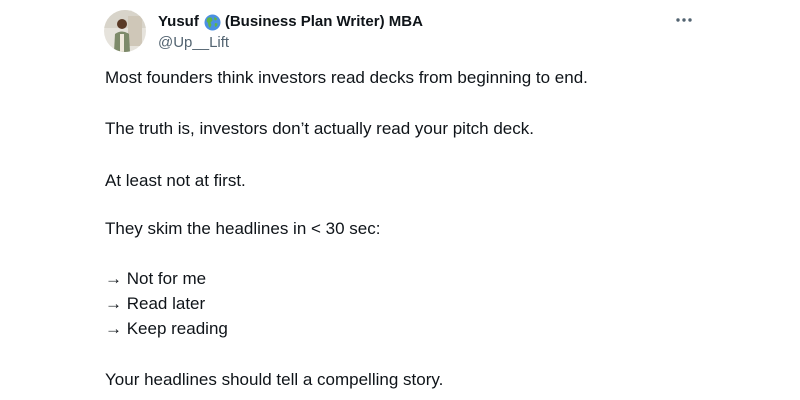 The width and height of the screenshot is (800, 400). I want to click on globe-americas-icon, so click(212, 22).